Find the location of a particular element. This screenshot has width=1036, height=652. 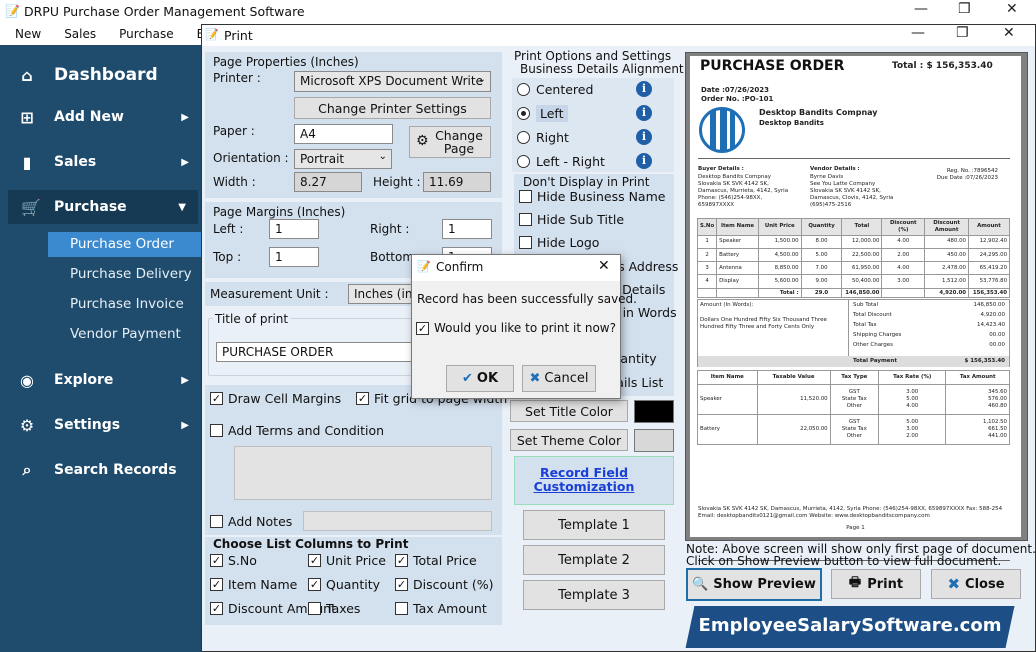

printer-select: Microsoft XPS Document Write ⌄ is located at coordinates (392, 81).